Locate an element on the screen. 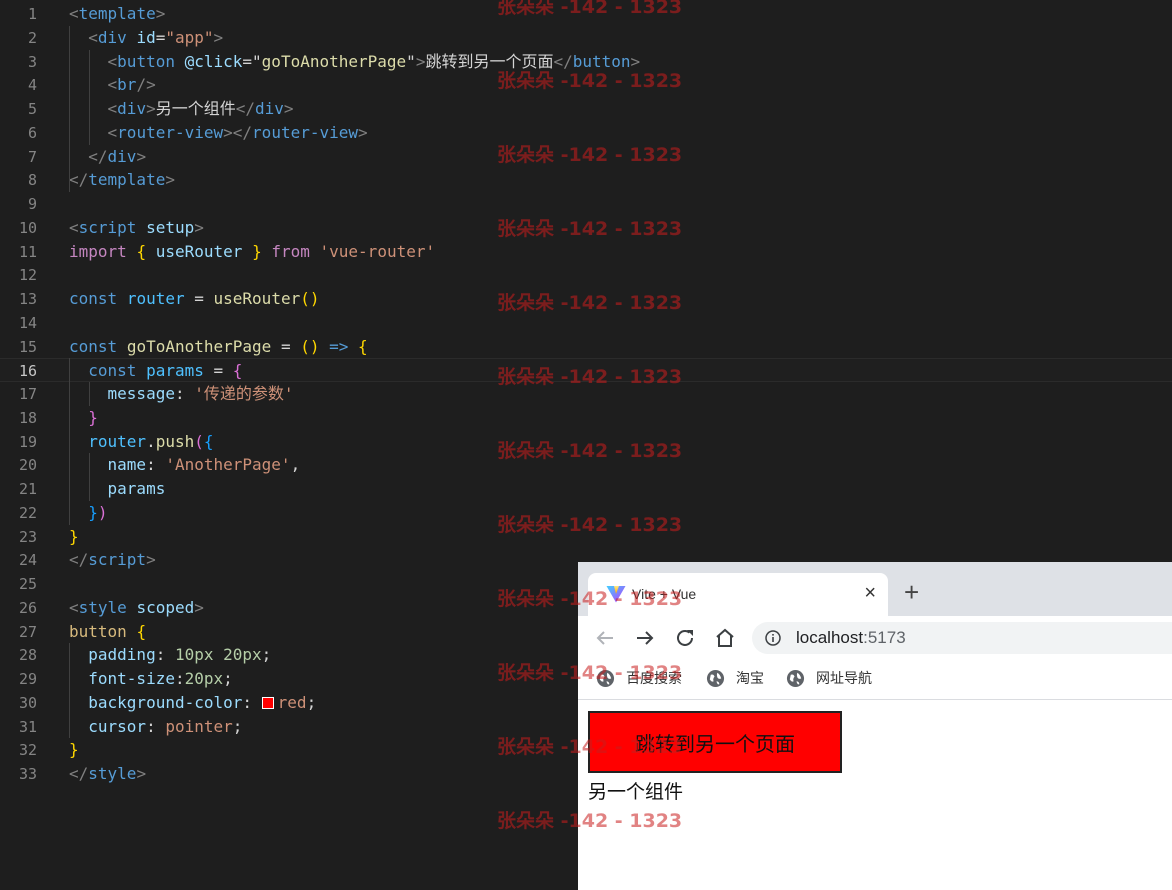  code-line: 17 message: '传递的参数' is located at coordinates (586, 394).